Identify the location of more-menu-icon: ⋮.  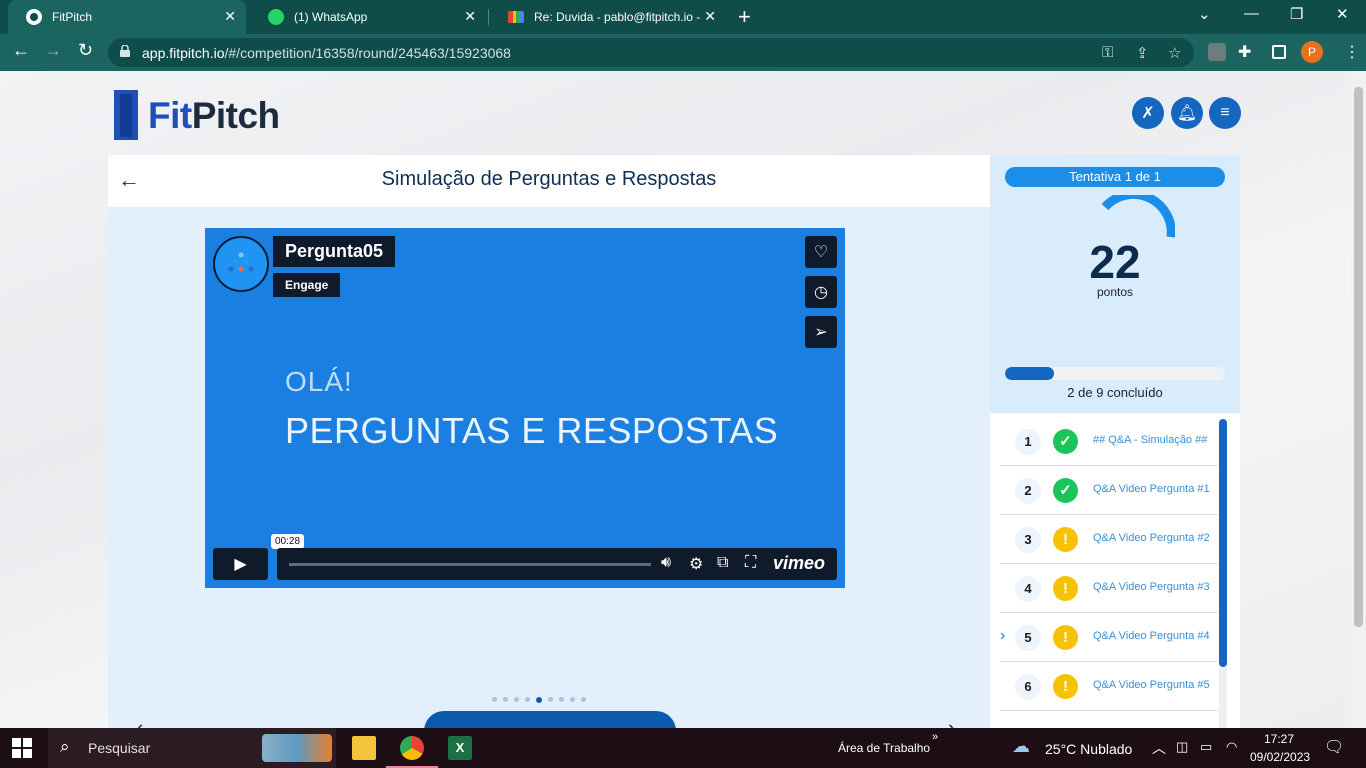
(1352, 52).